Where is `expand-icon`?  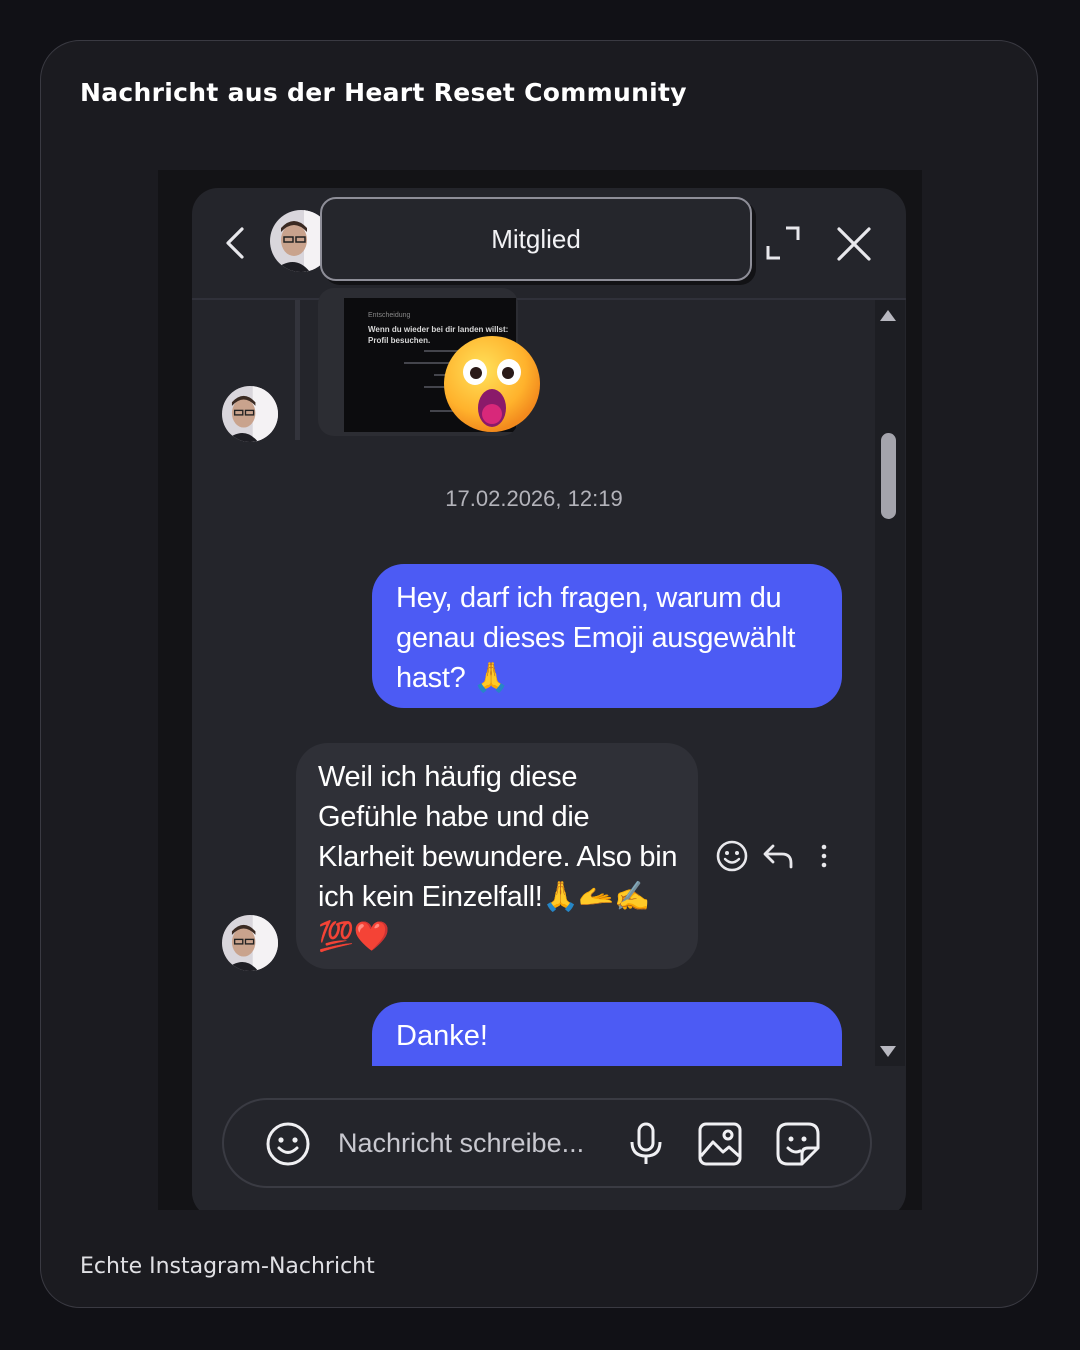
expand-icon is located at coordinates (783, 243).